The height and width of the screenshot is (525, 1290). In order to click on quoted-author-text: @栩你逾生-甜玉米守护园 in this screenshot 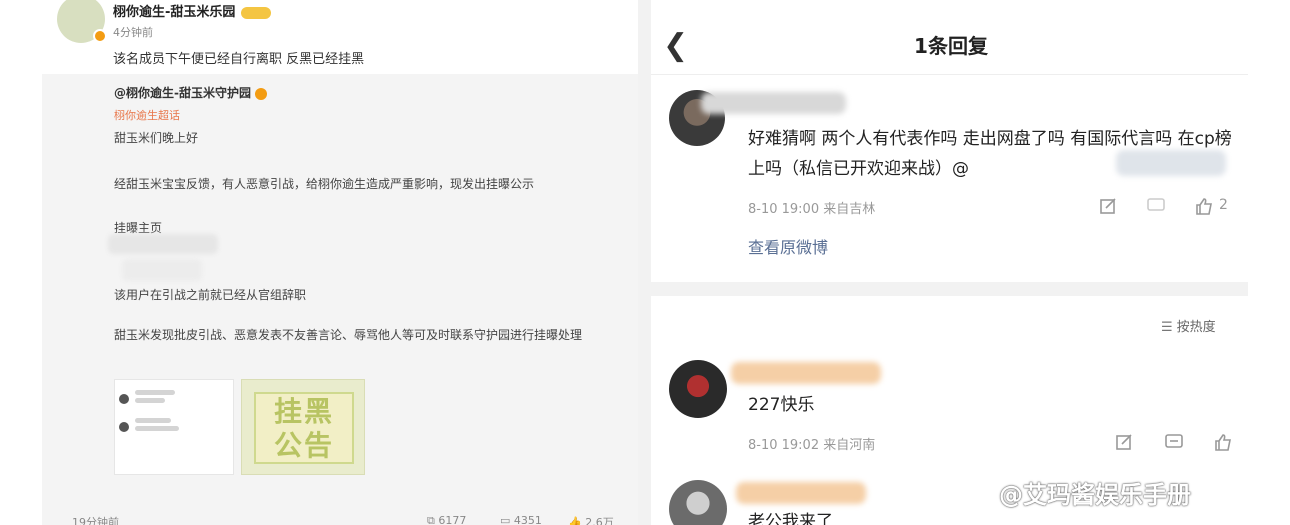, I will do `click(182, 93)`.